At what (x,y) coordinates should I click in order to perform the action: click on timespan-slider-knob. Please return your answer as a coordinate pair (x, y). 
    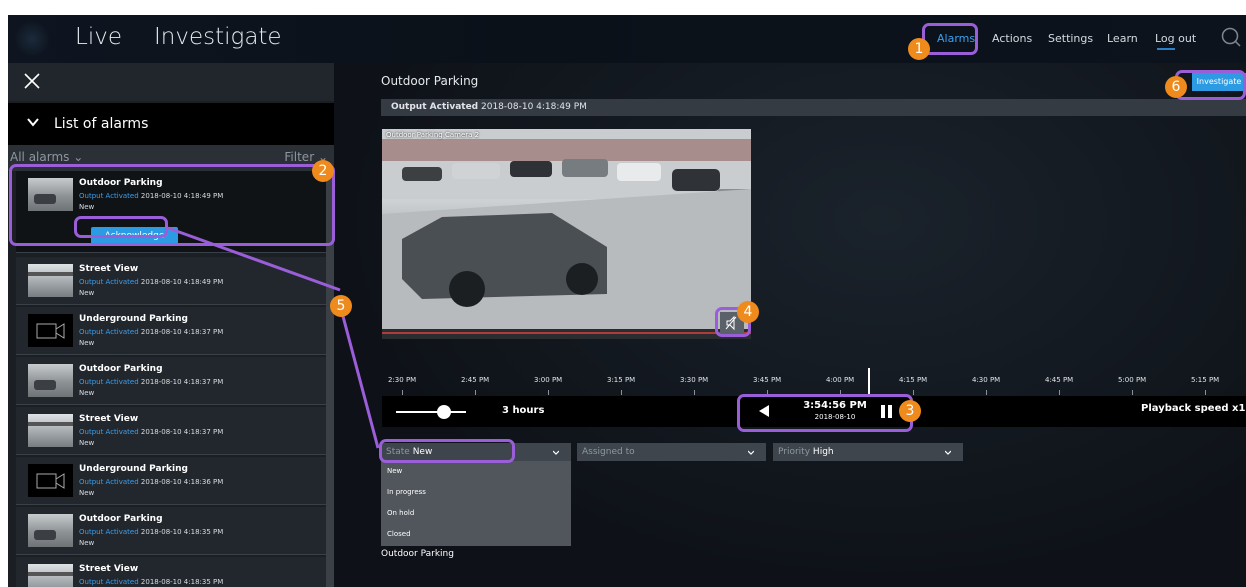
    Looking at the image, I should click on (444, 412).